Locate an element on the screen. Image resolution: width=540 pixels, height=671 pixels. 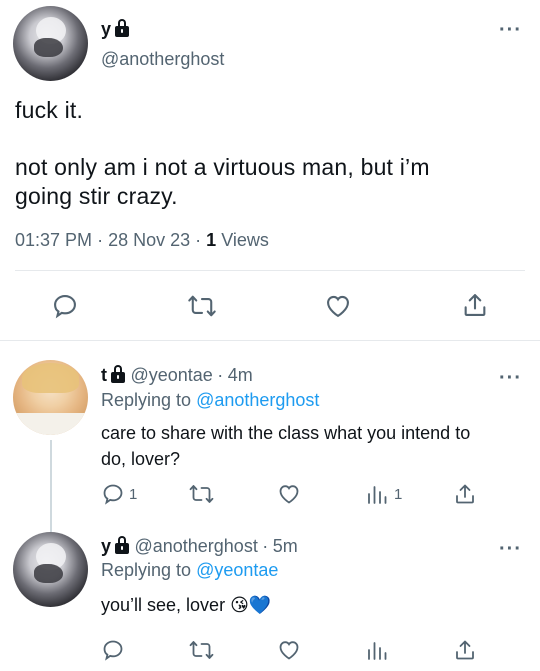
reply-text: you’ll see, lover 😘💙 is located at coordinates (186, 605).